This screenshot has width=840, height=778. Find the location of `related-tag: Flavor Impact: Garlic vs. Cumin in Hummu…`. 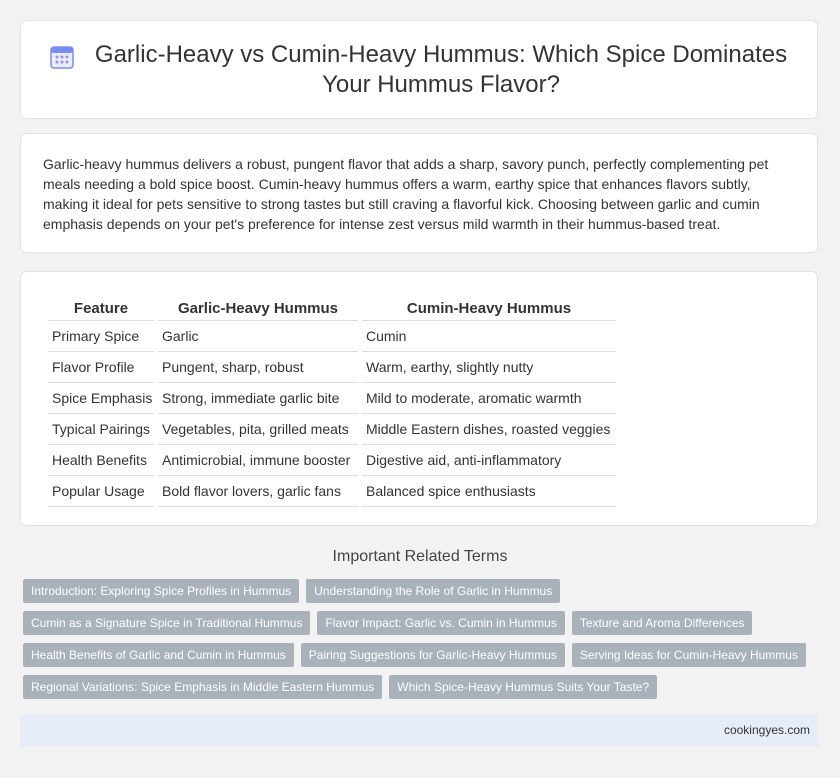

related-tag: Flavor Impact: Garlic vs. Cumin in Hummu… is located at coordinates (441, 623).